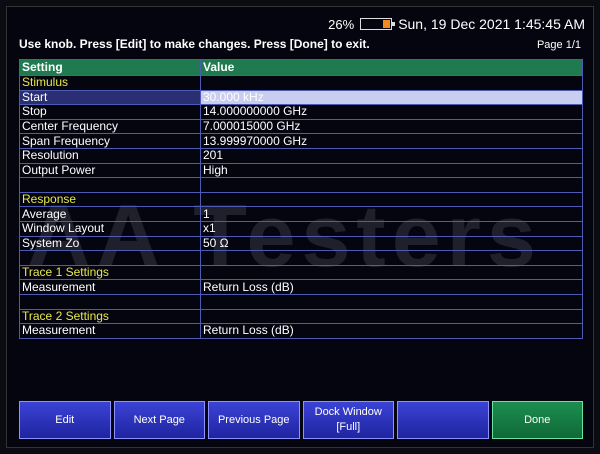  I want to click on setting-cell: Stop, so click(110, 112).